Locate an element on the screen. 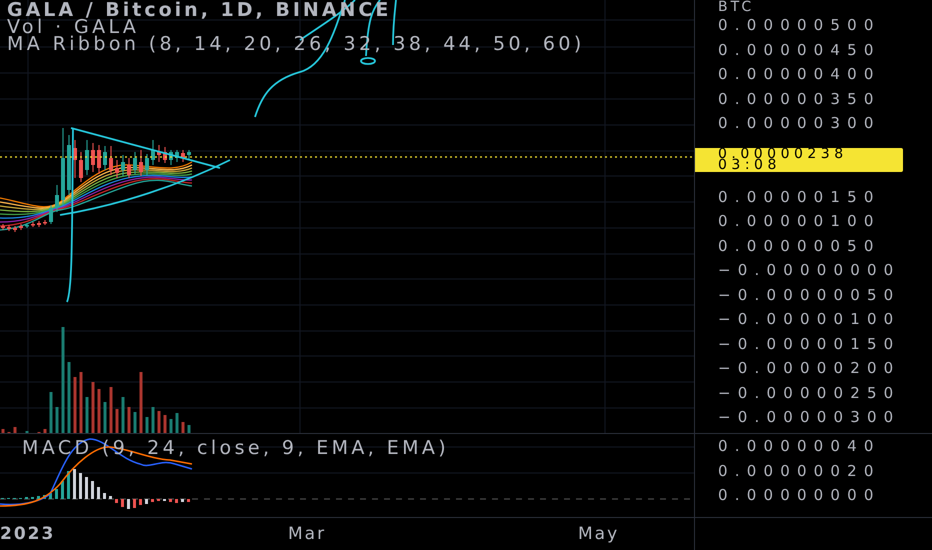 This screenshot has width=932, height=550. countdown-text: 03:08 is located at coordinates (749, 165).